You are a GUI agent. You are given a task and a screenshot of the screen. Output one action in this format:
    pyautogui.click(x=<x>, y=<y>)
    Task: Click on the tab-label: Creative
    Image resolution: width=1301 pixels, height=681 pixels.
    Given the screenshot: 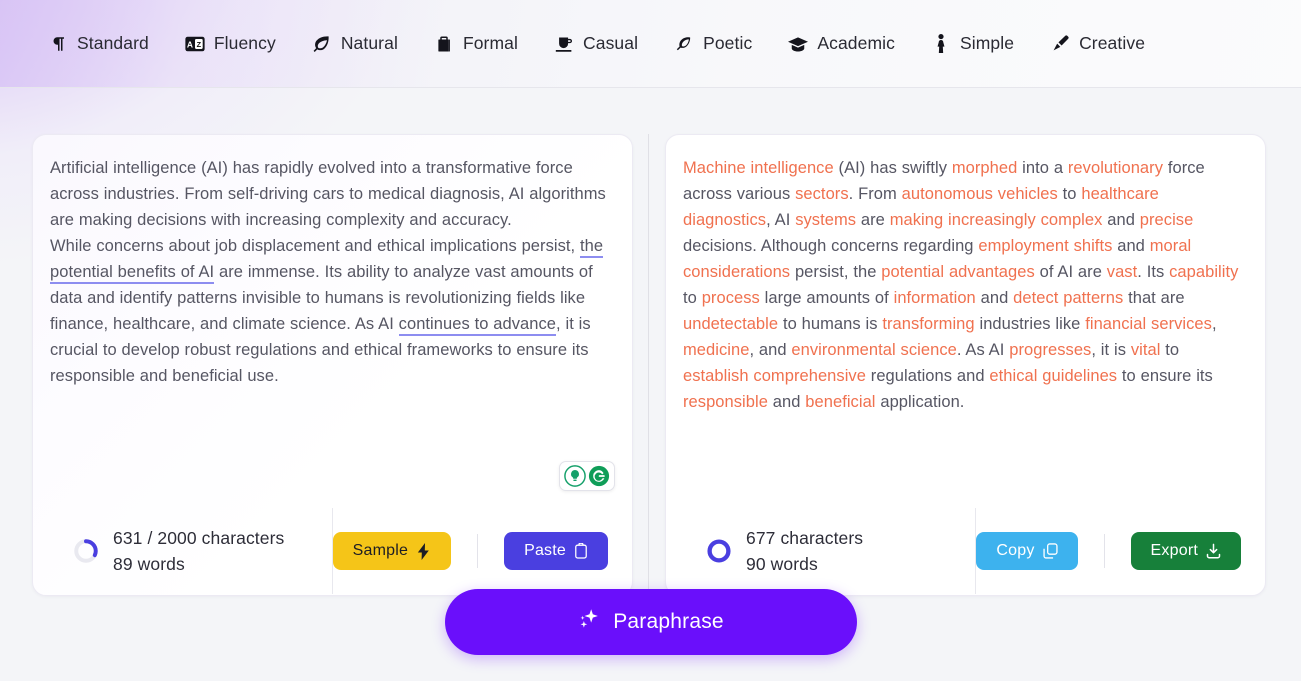 What is the action you would take?
    pyautogui.click(x=1112, y=42)
    